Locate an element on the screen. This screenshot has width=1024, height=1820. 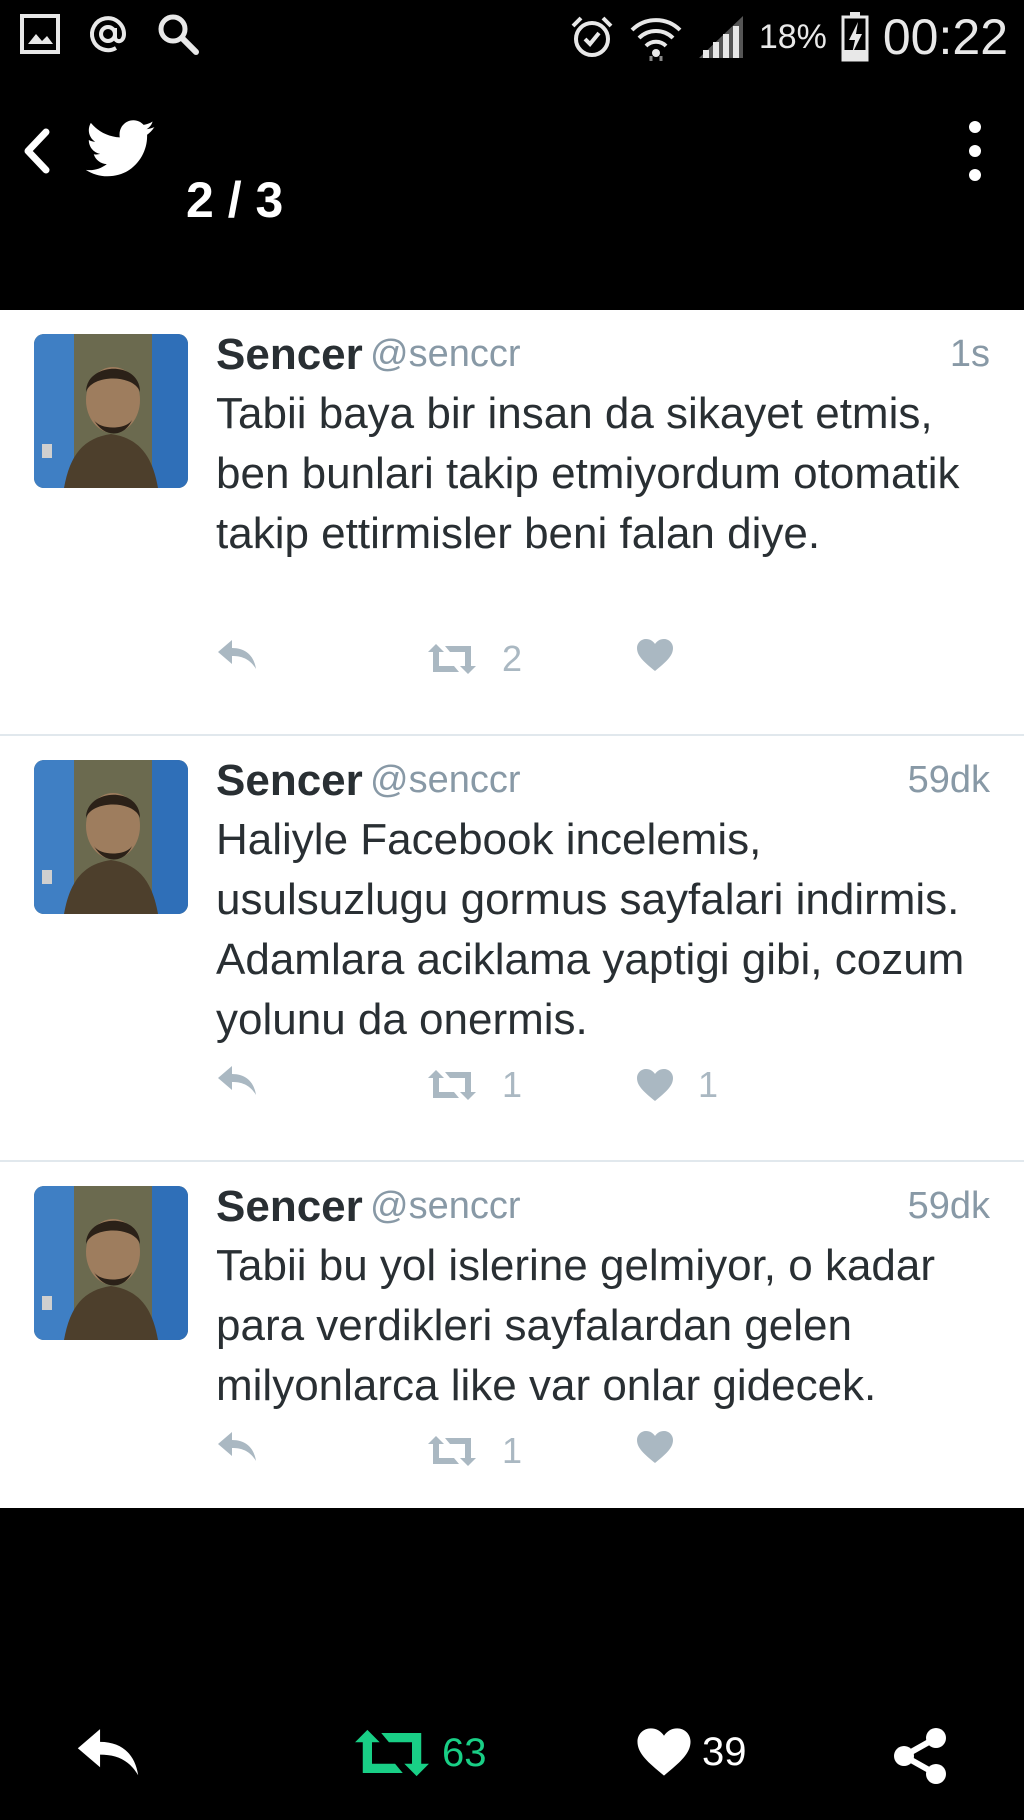
retweet-button: 2 is located at coordinates (474, 659).